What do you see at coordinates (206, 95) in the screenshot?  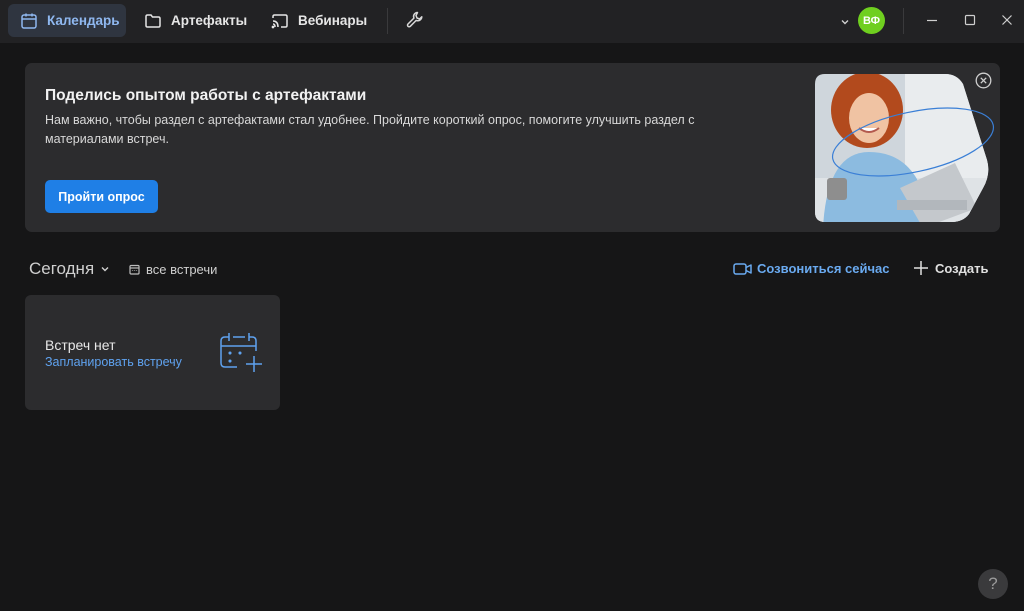 I see `banner-title: Поделись опытом работы с артефактами` at bounding box center [206, 95].